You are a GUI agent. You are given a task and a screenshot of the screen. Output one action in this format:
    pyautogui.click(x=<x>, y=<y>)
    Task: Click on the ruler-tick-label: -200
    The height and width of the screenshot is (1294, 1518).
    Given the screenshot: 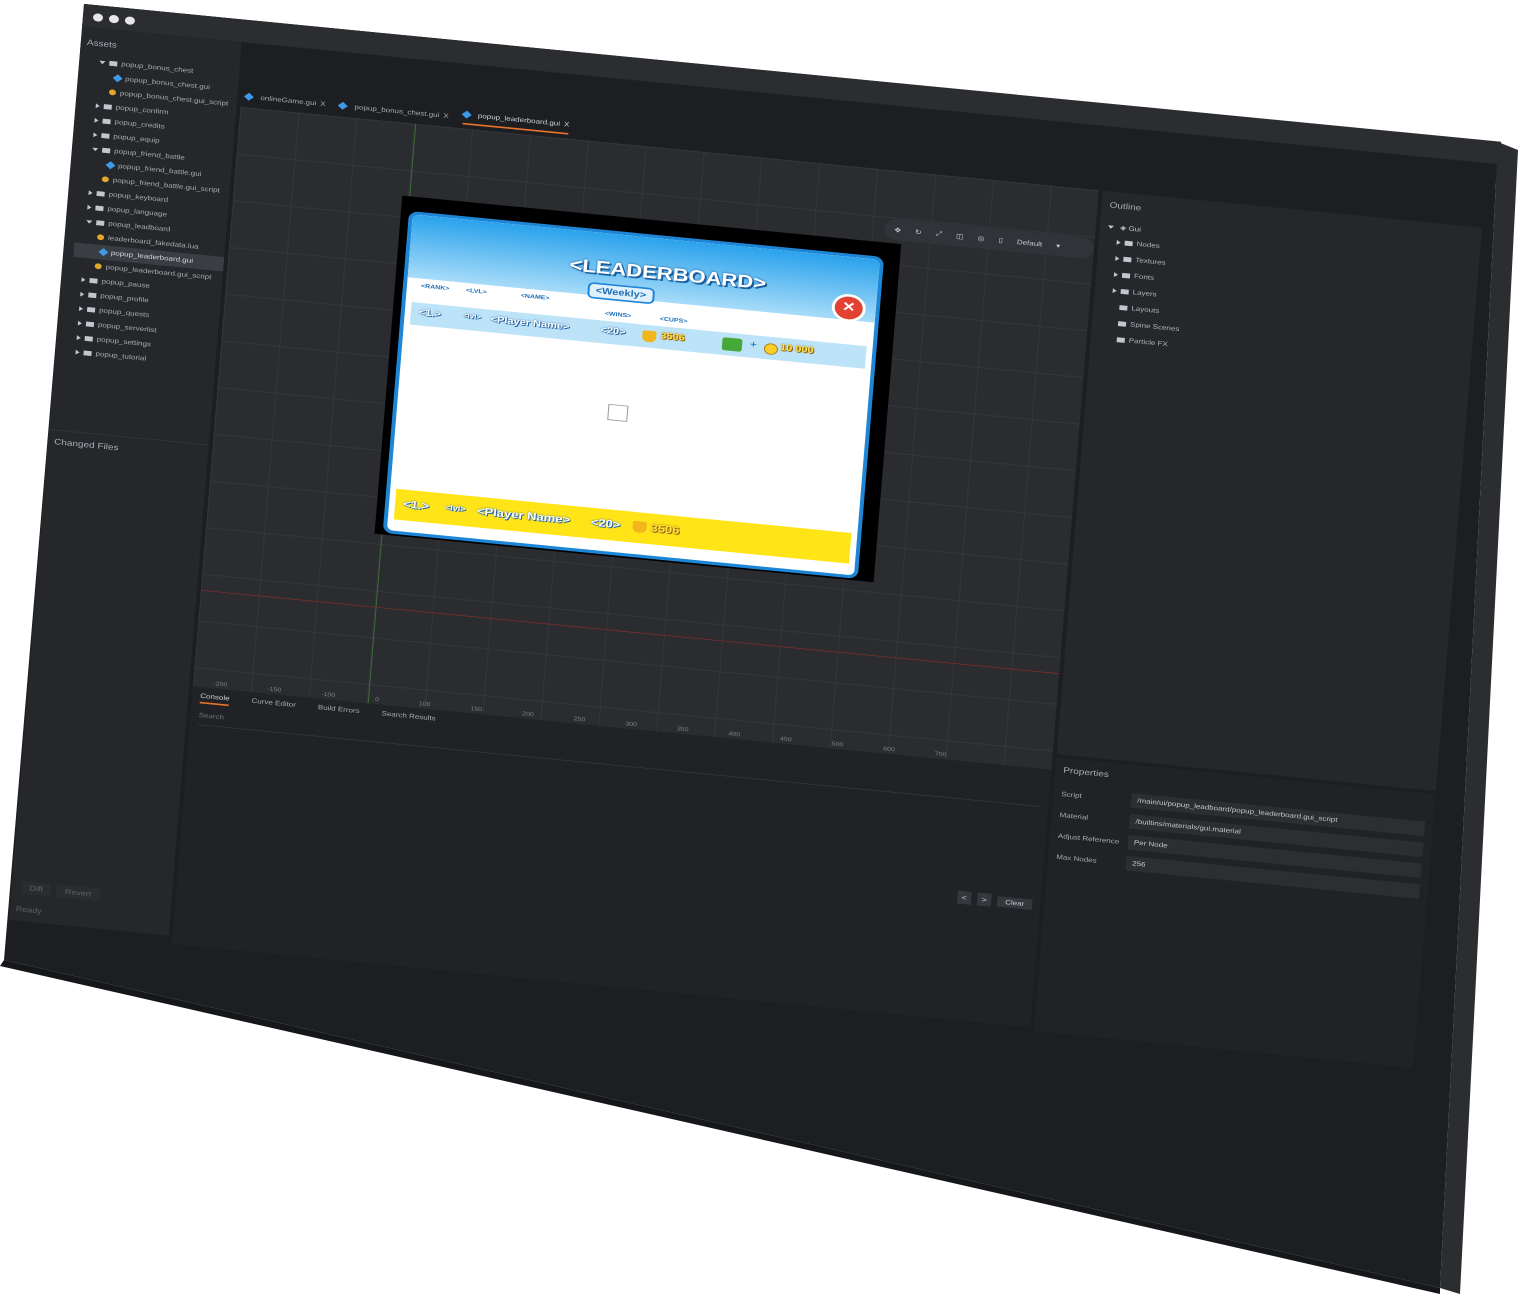 What is the action you would take?
    pyautogui.click(x=220, y=685)
    